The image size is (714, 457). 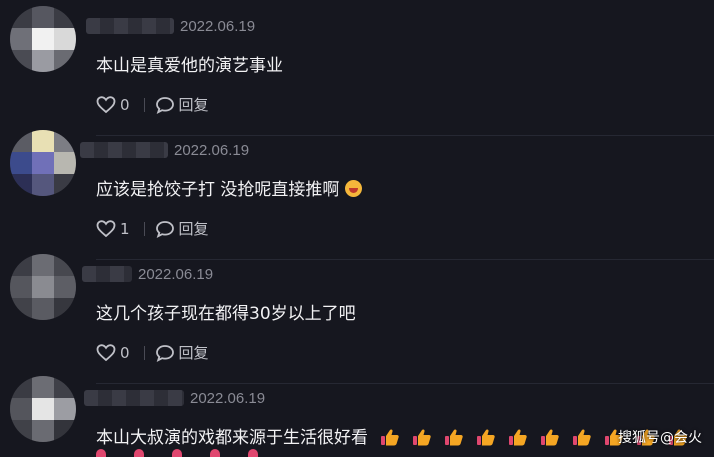 What do you see at coordinates (218, 190) in the screenshot?
I see `comment-text-content: 应该是抢饺子打 没抢呢直接推啊` at bounding box center [218, 190].